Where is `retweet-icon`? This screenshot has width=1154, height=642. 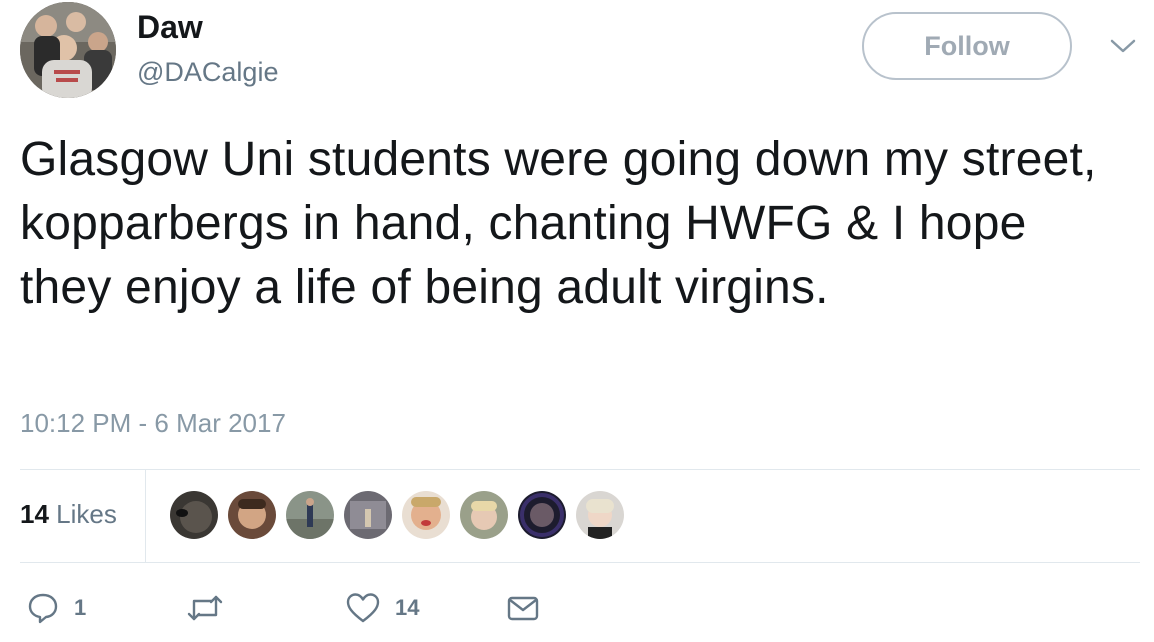
retweet-icon is located at coordinates (205, 608).